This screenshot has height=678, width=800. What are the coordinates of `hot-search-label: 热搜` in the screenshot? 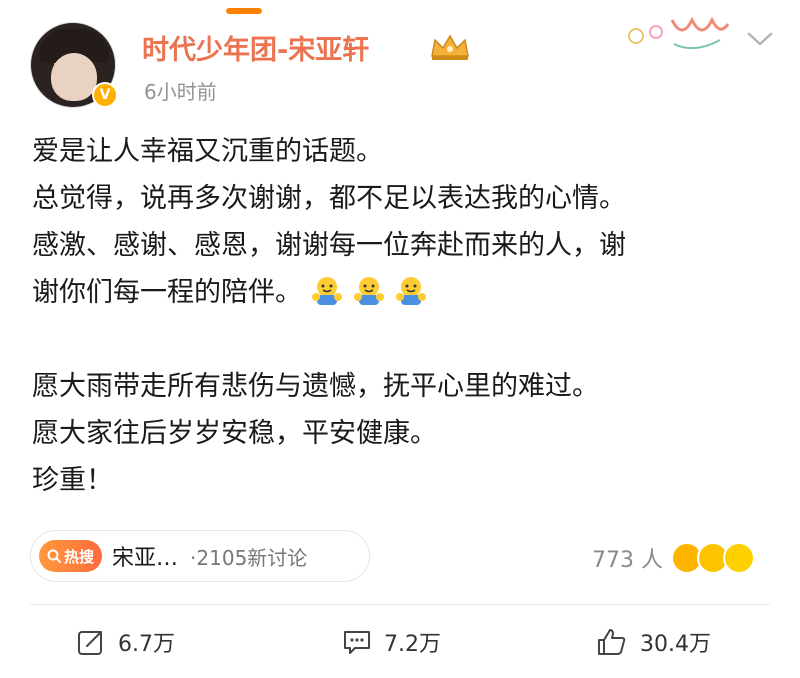 It's located at (79, 556).